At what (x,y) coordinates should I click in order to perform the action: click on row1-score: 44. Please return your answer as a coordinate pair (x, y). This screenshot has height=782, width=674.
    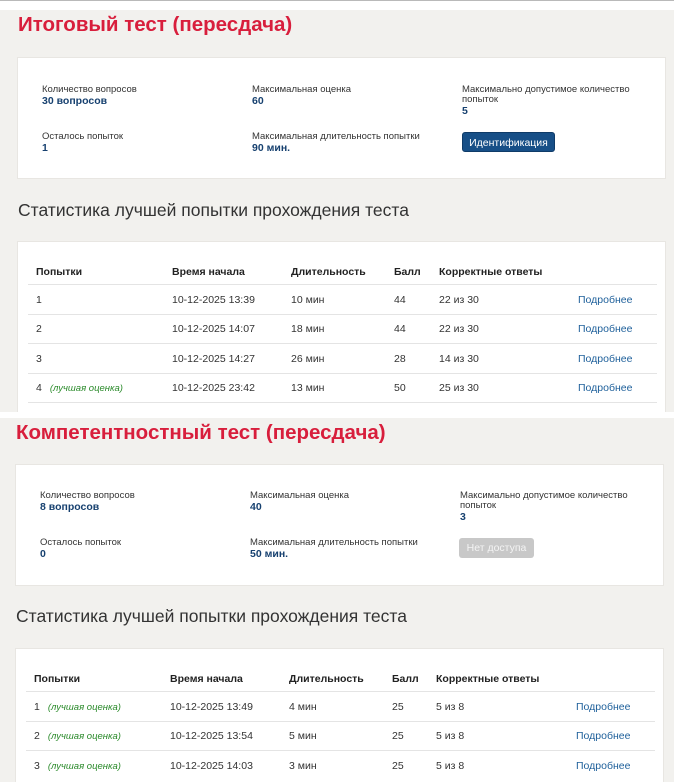
    Looking at the image, I should click on (400, 300).